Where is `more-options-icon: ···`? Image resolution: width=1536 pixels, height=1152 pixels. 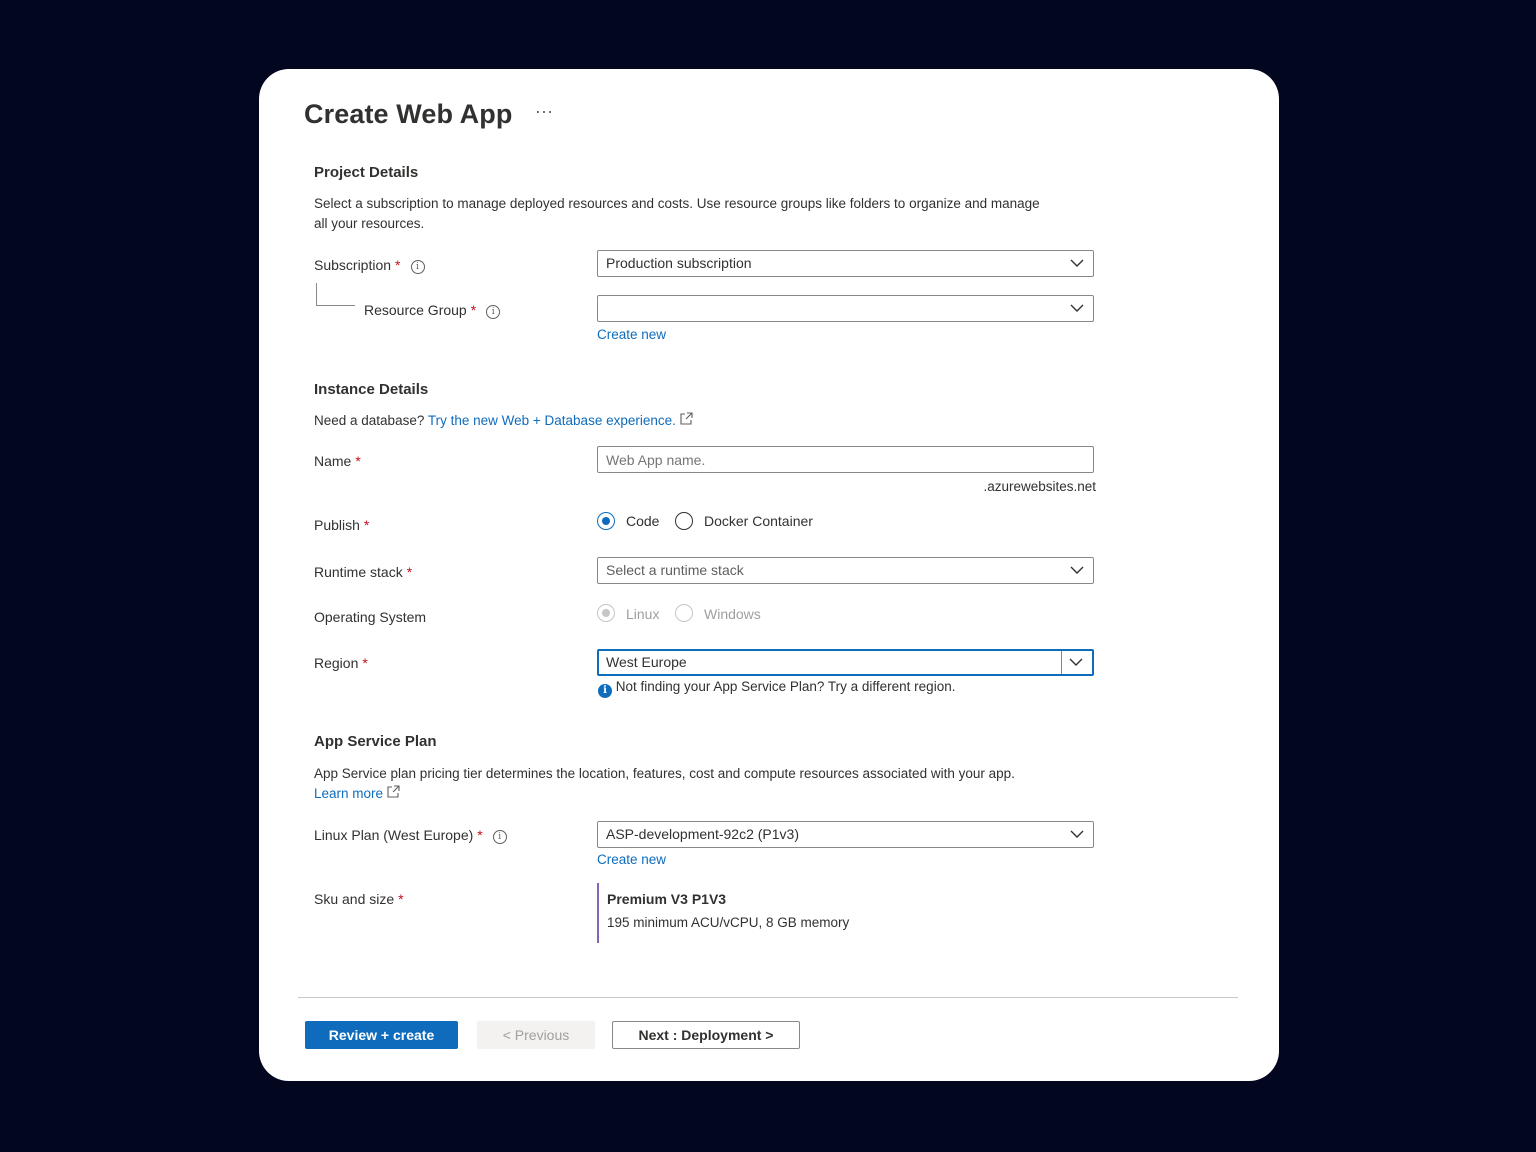
more-options-icon: ··· is located at coordinates (544, 111).